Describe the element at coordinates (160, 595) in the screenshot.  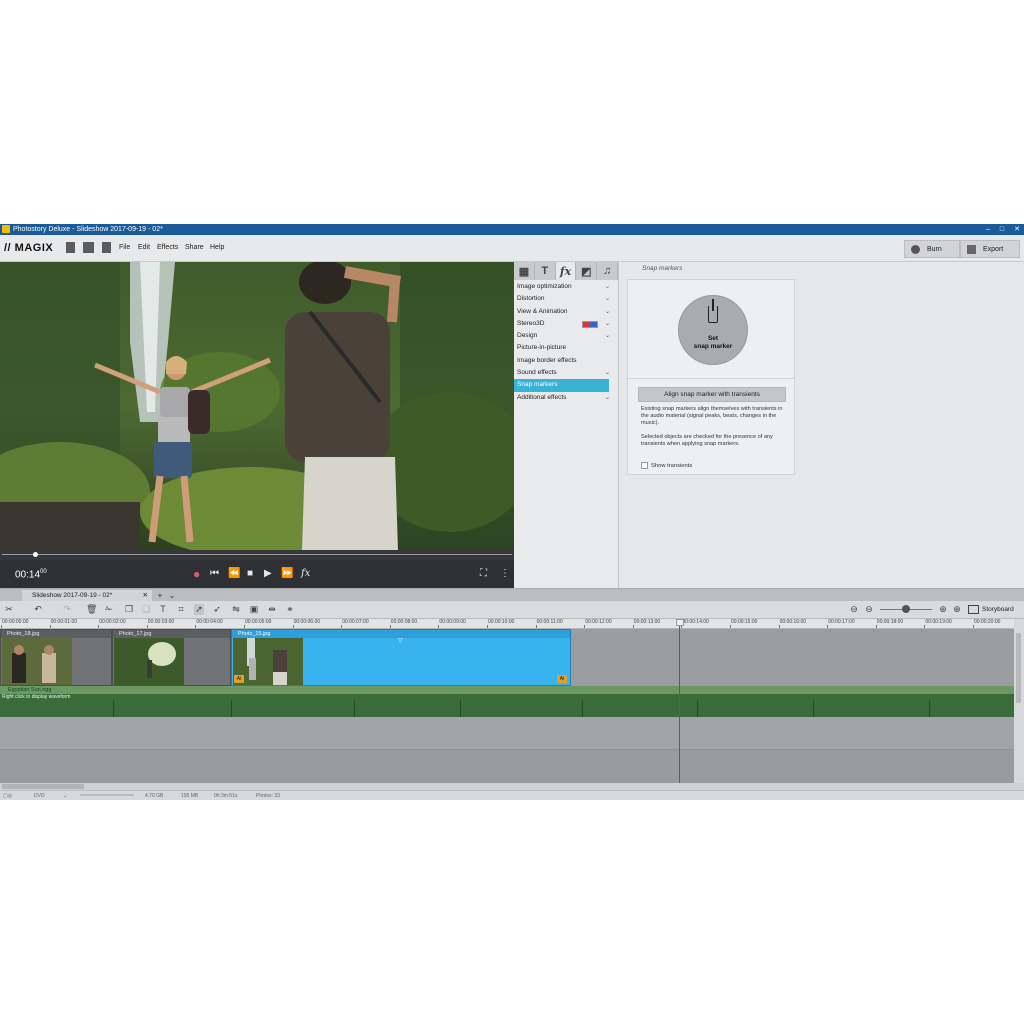
I see `add-tab-icon: +` at that location.